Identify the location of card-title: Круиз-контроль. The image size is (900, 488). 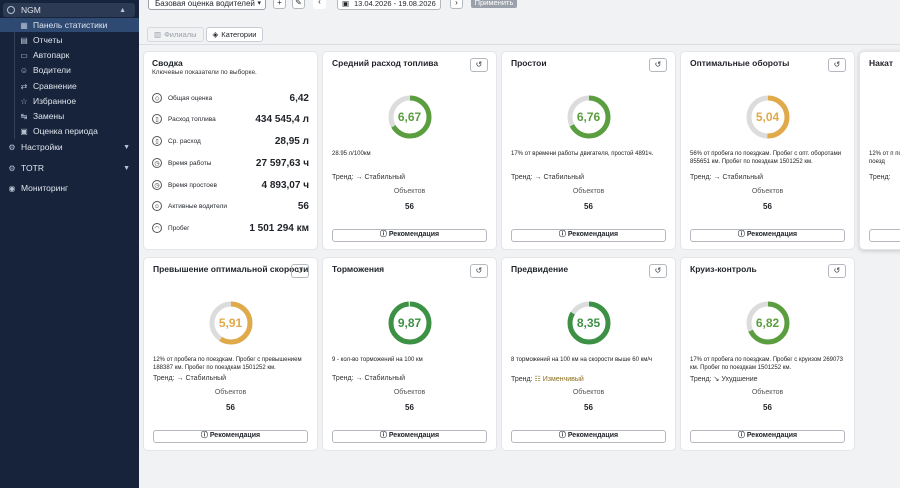
(723, 269).